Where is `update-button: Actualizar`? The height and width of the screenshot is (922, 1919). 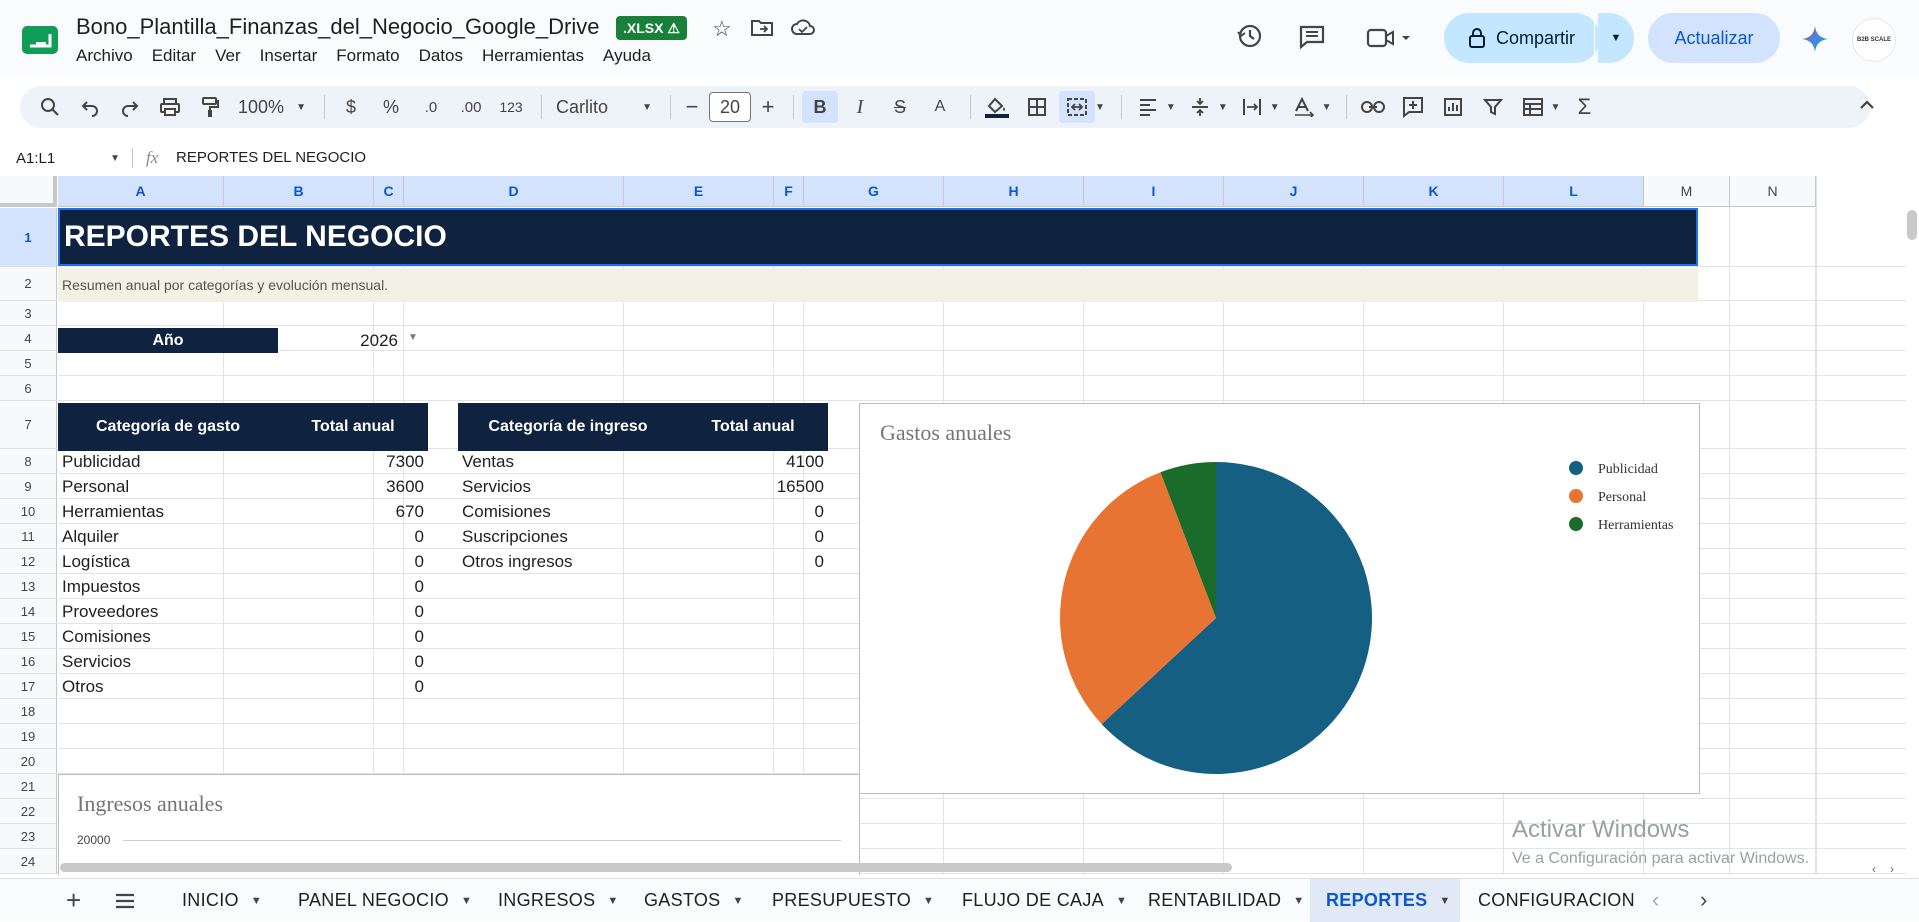 update-button: Actualizar is located at coordinates (1714, 38).